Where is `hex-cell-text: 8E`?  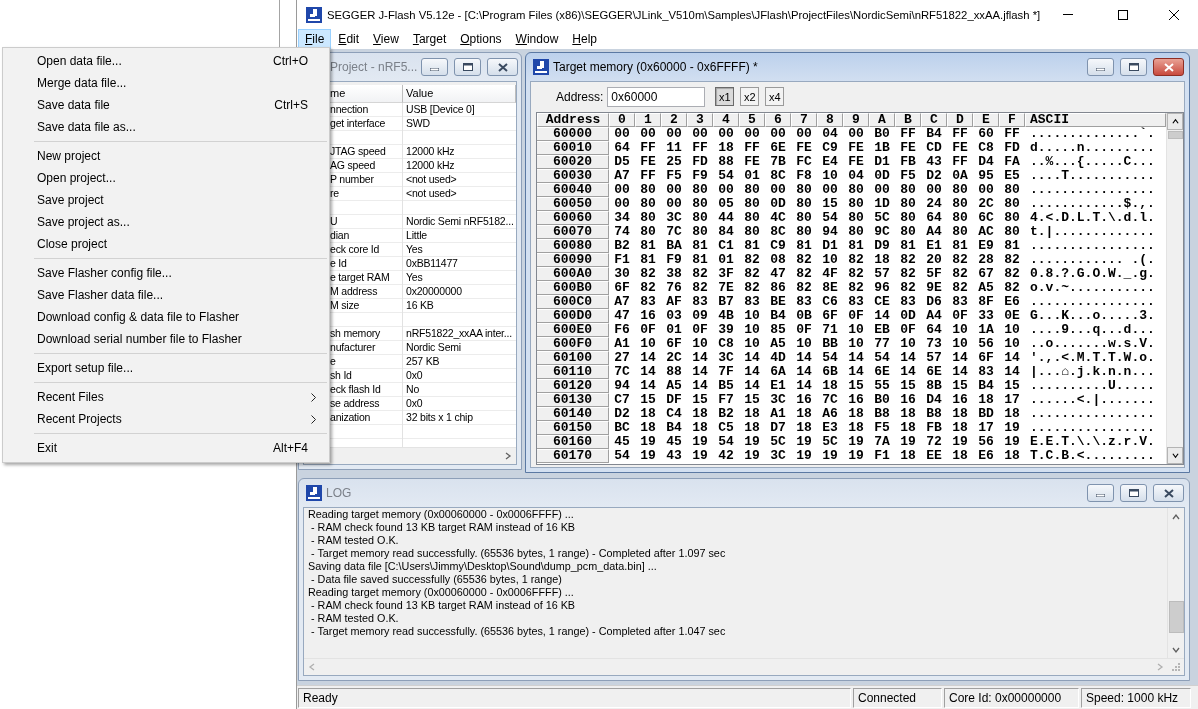
hex-cell-text: 8E is located at coordinates (830, 288).